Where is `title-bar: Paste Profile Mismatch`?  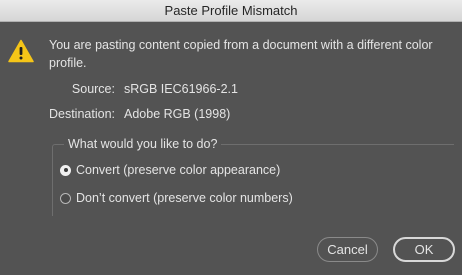
title-bar: Paste Profile Mismatch is located at coordinates (231, 11).